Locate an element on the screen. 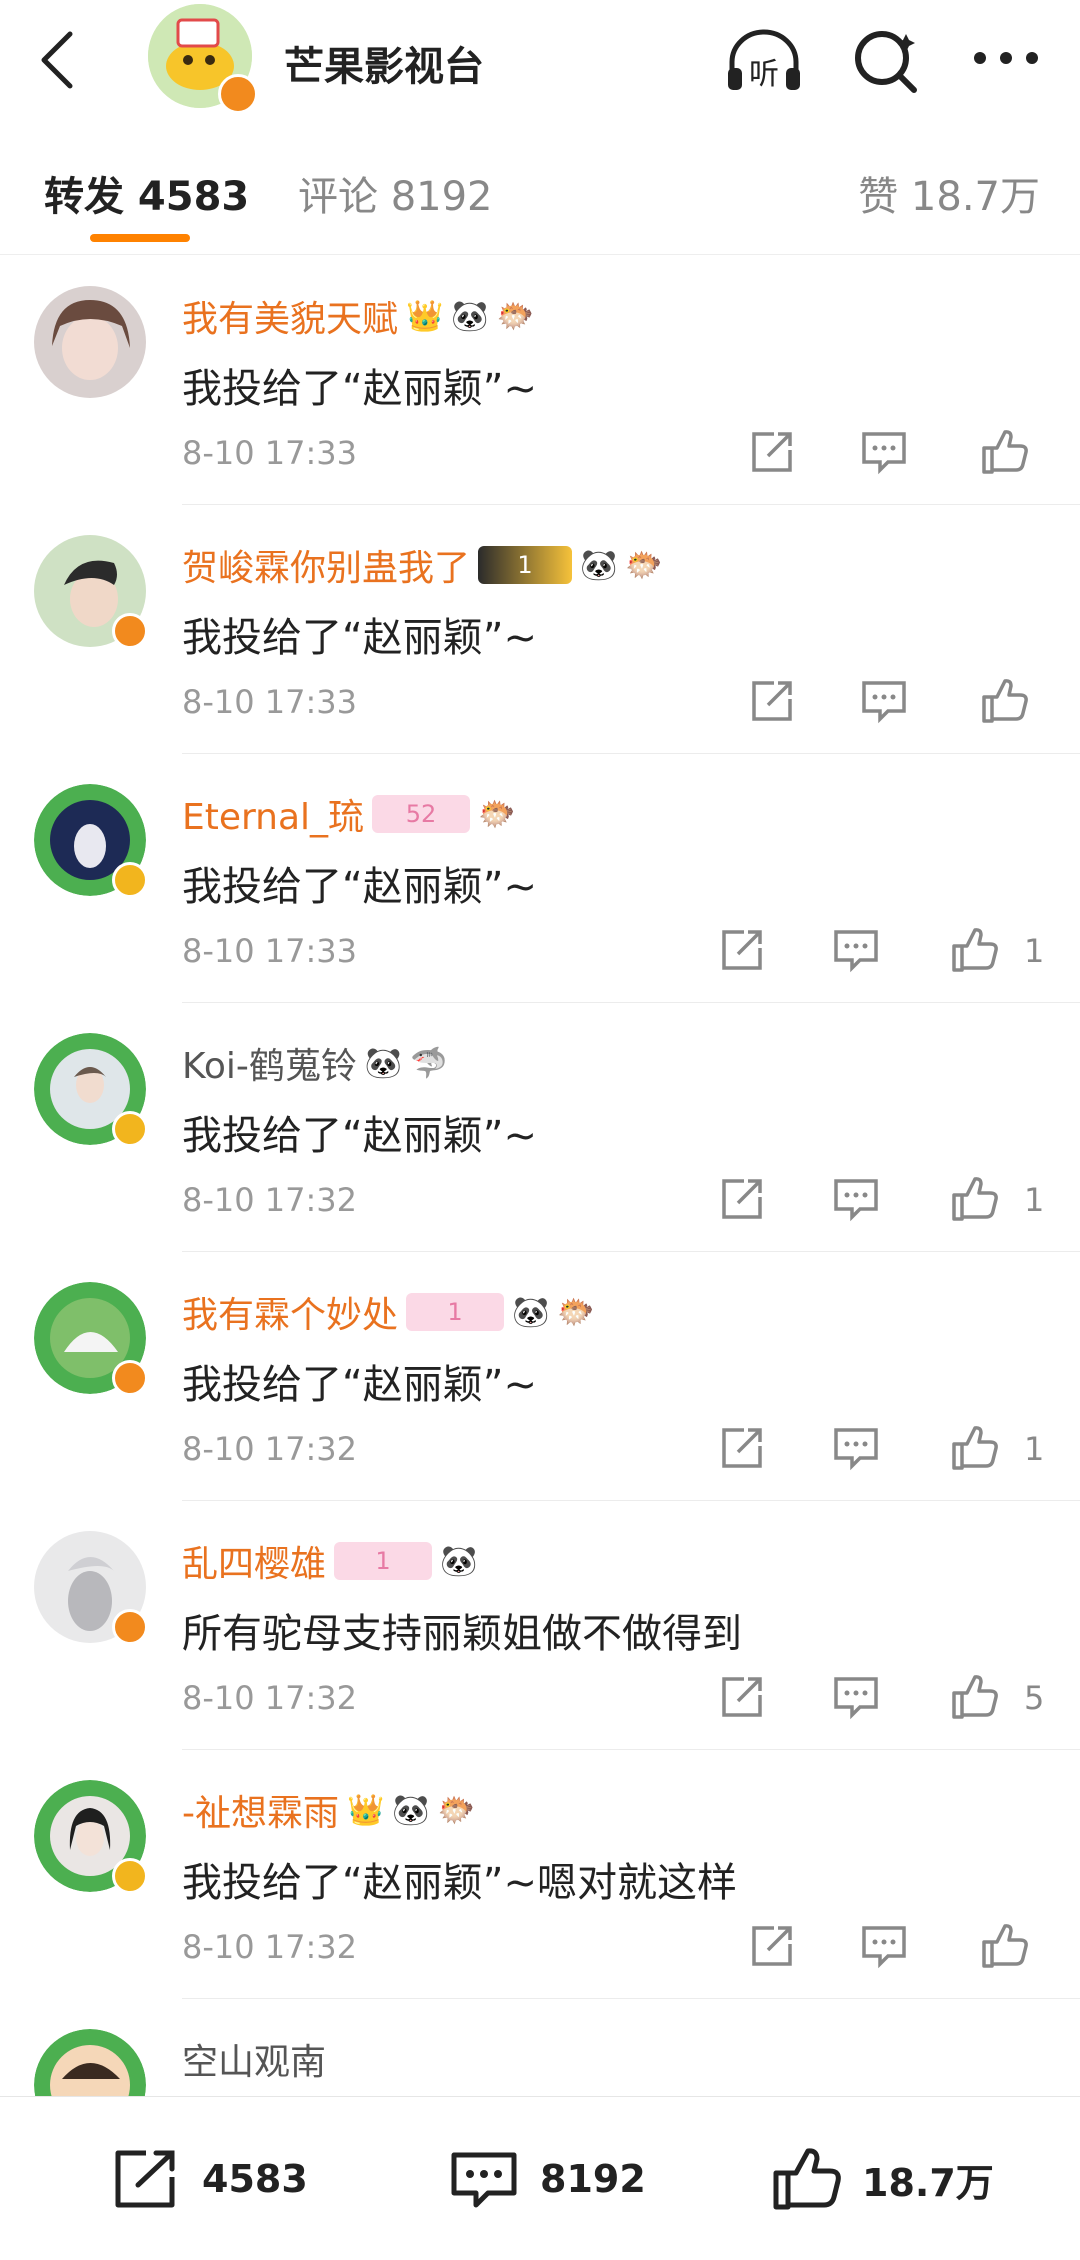 The image size is (1080, 2260). repost-count: 4583 is located at coordinates (255, 2179).